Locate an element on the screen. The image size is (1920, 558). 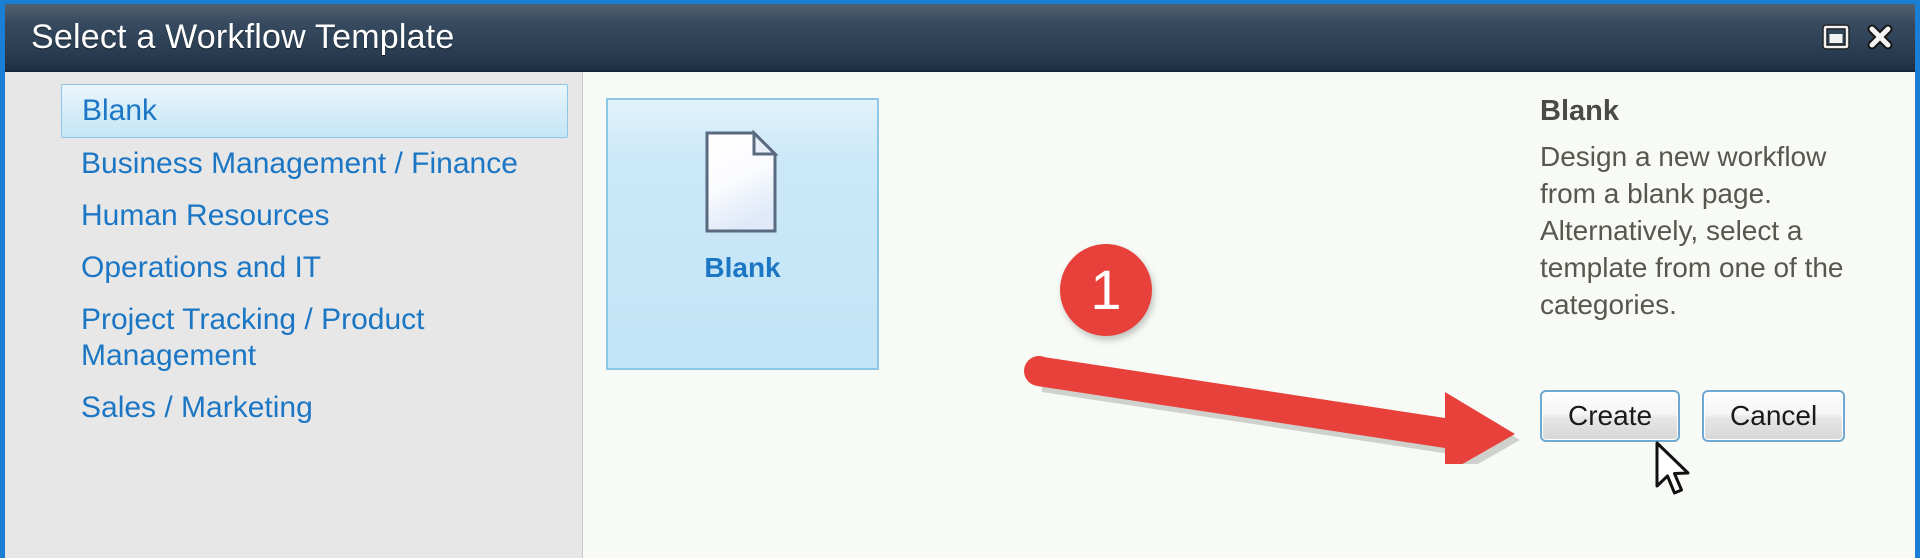
restore-window-icon is located at coordinates (1836, 37).